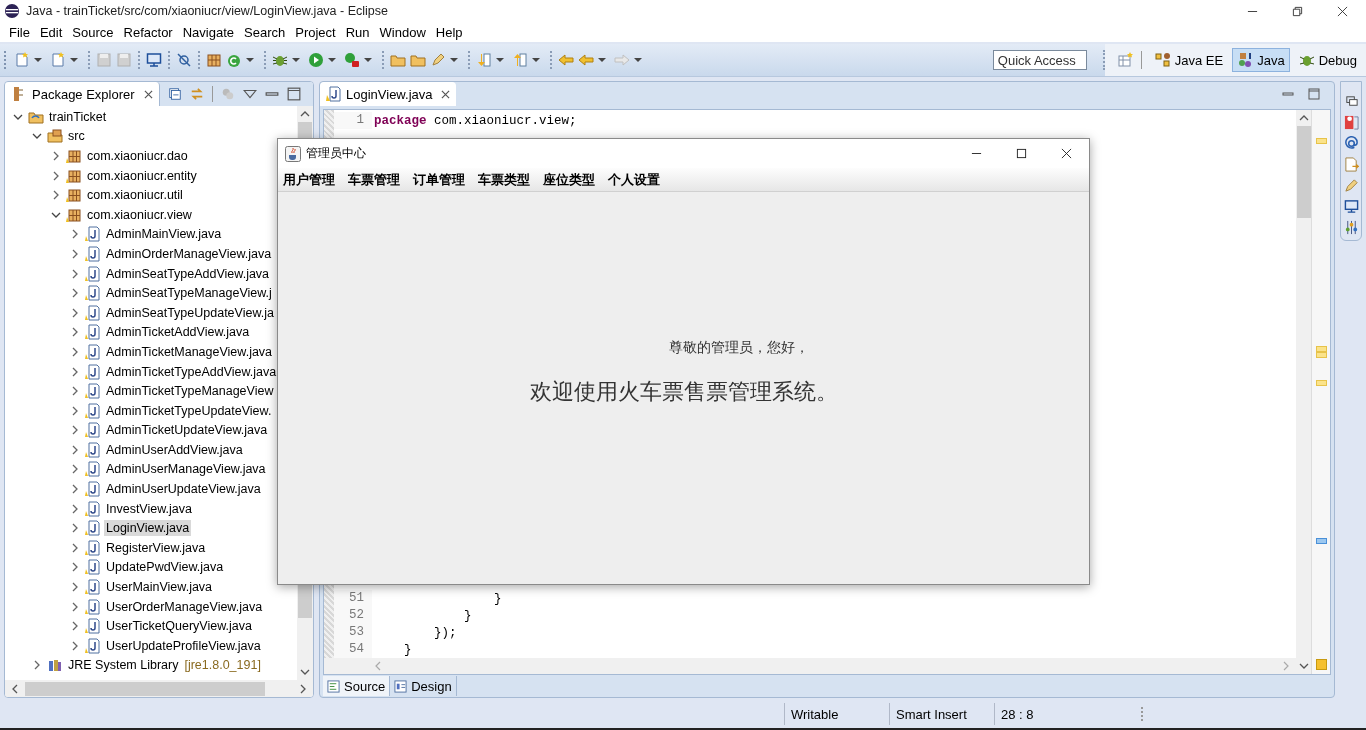  What do you see at coordinates (189, 351) in the screenshot?
I see `tree-item: AdminTicketManageView.java` at bounding box center [189, 351].